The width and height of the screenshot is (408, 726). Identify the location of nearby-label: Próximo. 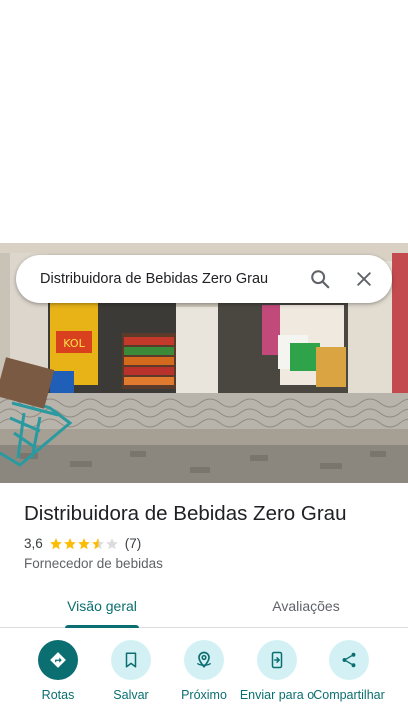
(204, 695).